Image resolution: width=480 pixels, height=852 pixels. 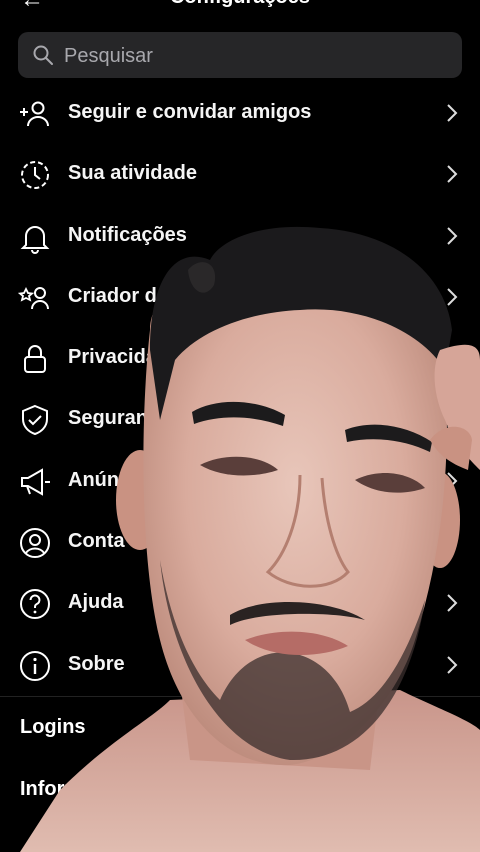 I want to click on menu-item-label: Sobre, so click(x=96, y=663).